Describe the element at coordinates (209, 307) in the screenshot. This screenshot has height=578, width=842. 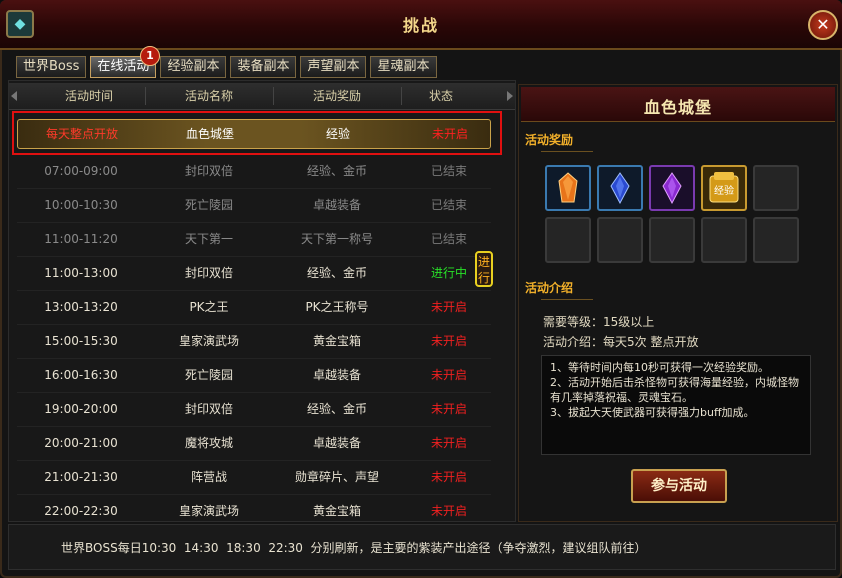
I see `row-name: PK之王` at that location.